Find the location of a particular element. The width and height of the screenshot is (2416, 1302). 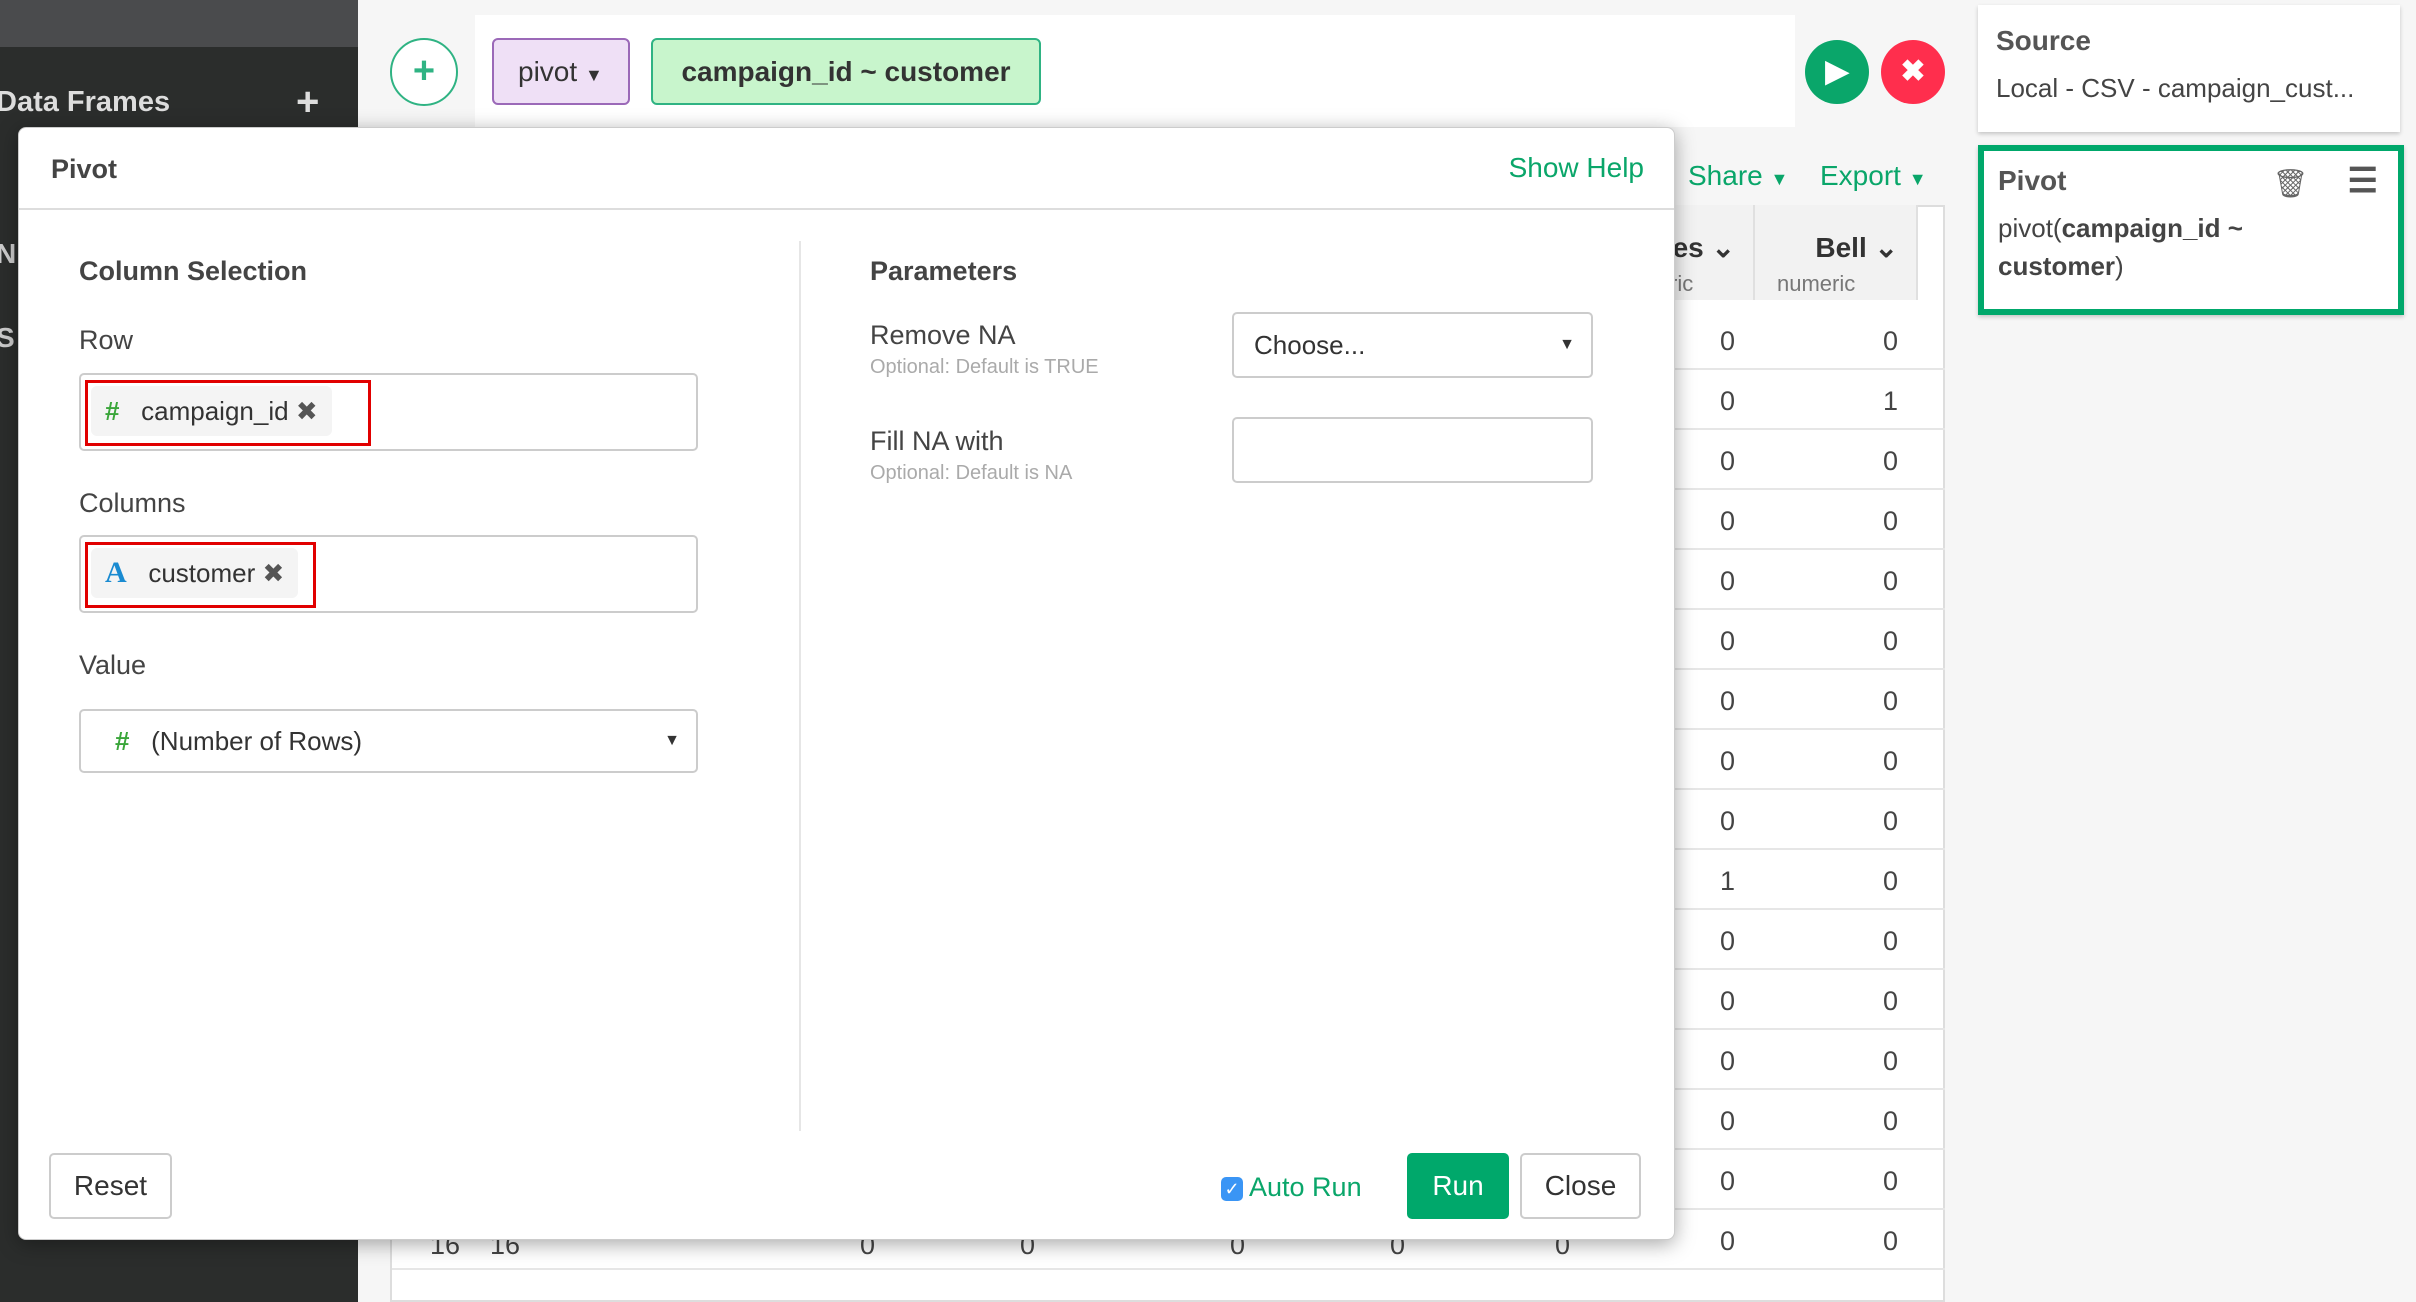

row-divider is located at coordinates (1168, 1269).